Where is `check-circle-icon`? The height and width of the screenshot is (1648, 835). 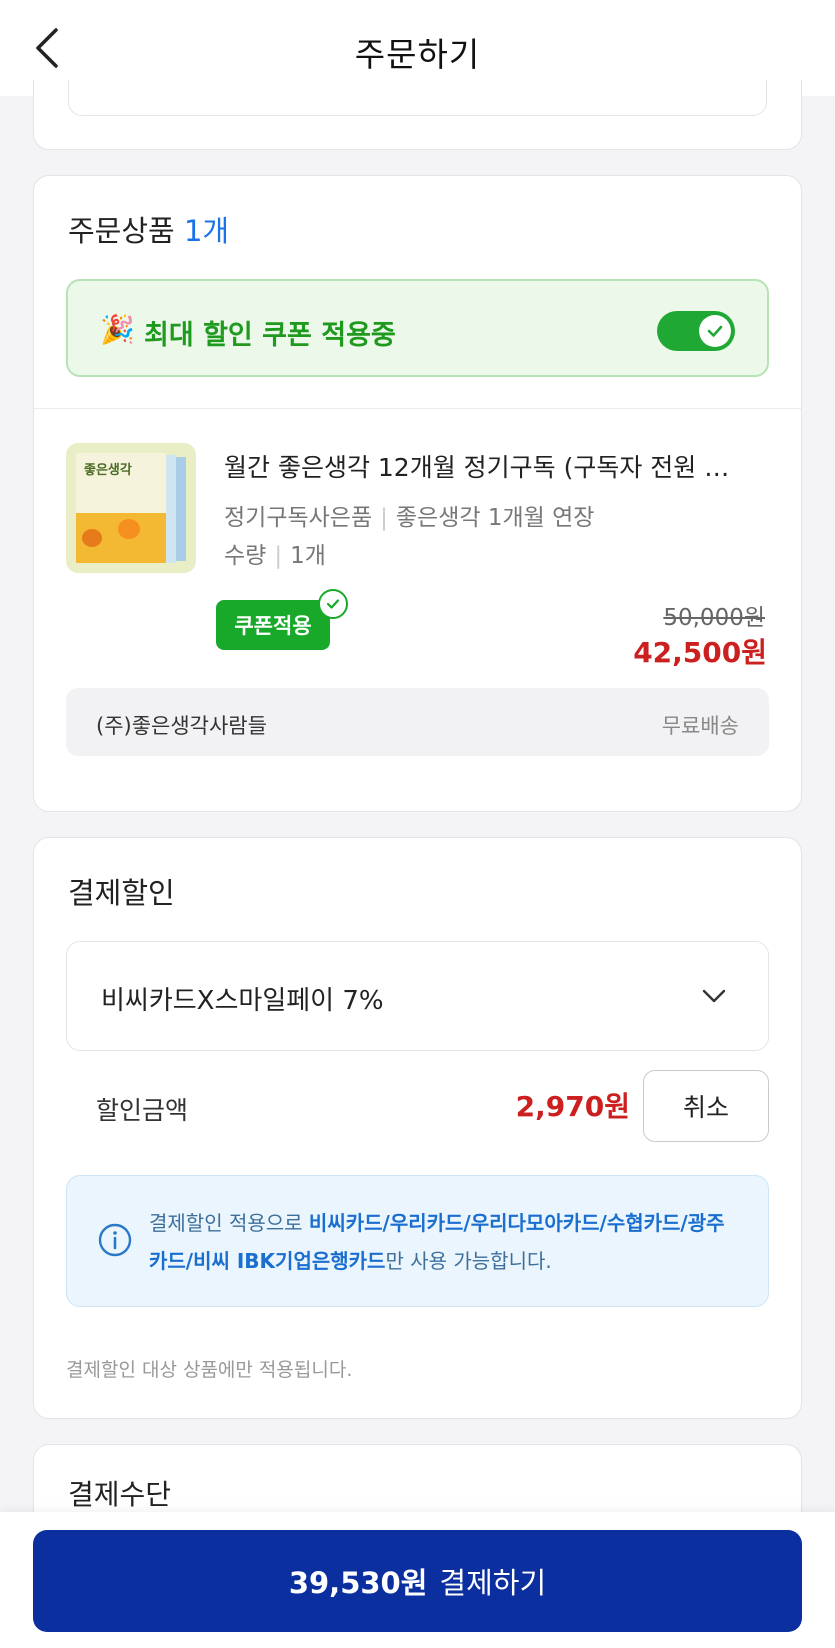
check-circle-icon is located at coordinates (333, 604).